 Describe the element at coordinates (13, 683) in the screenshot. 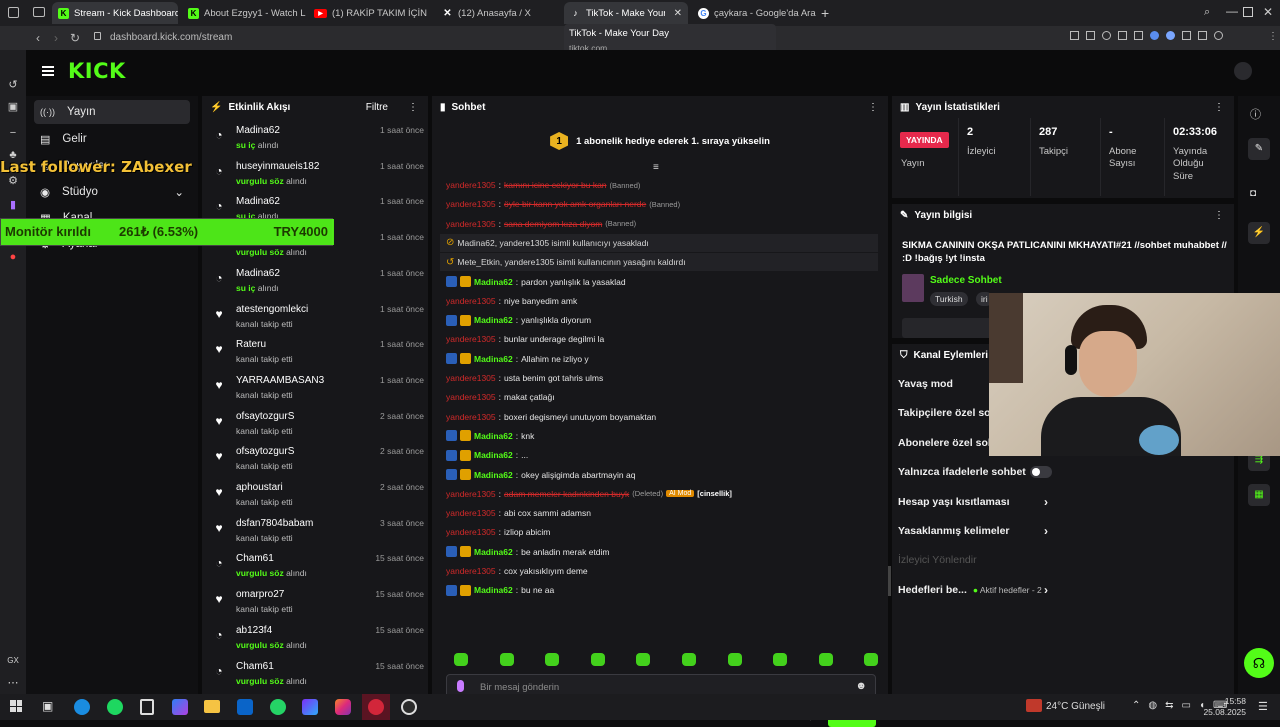

I see `more-icon: ⋯` at that location.